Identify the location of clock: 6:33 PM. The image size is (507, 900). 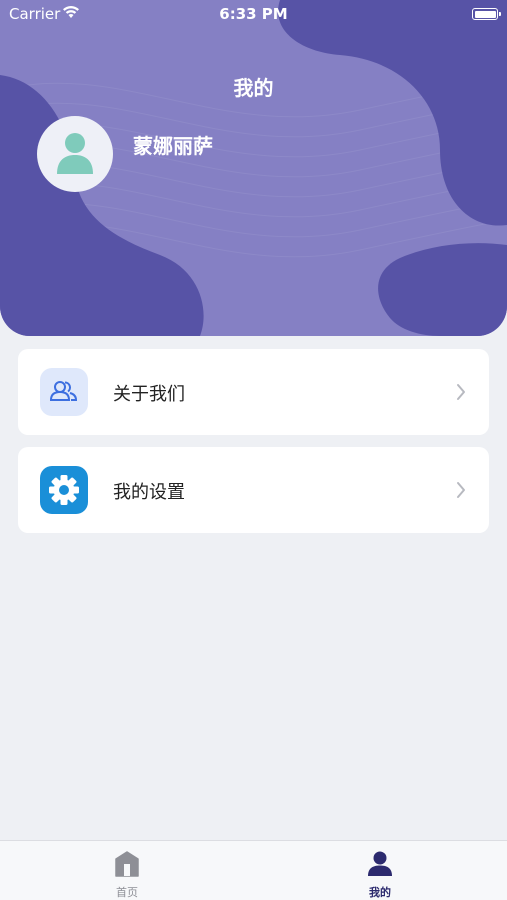
(253, 14).